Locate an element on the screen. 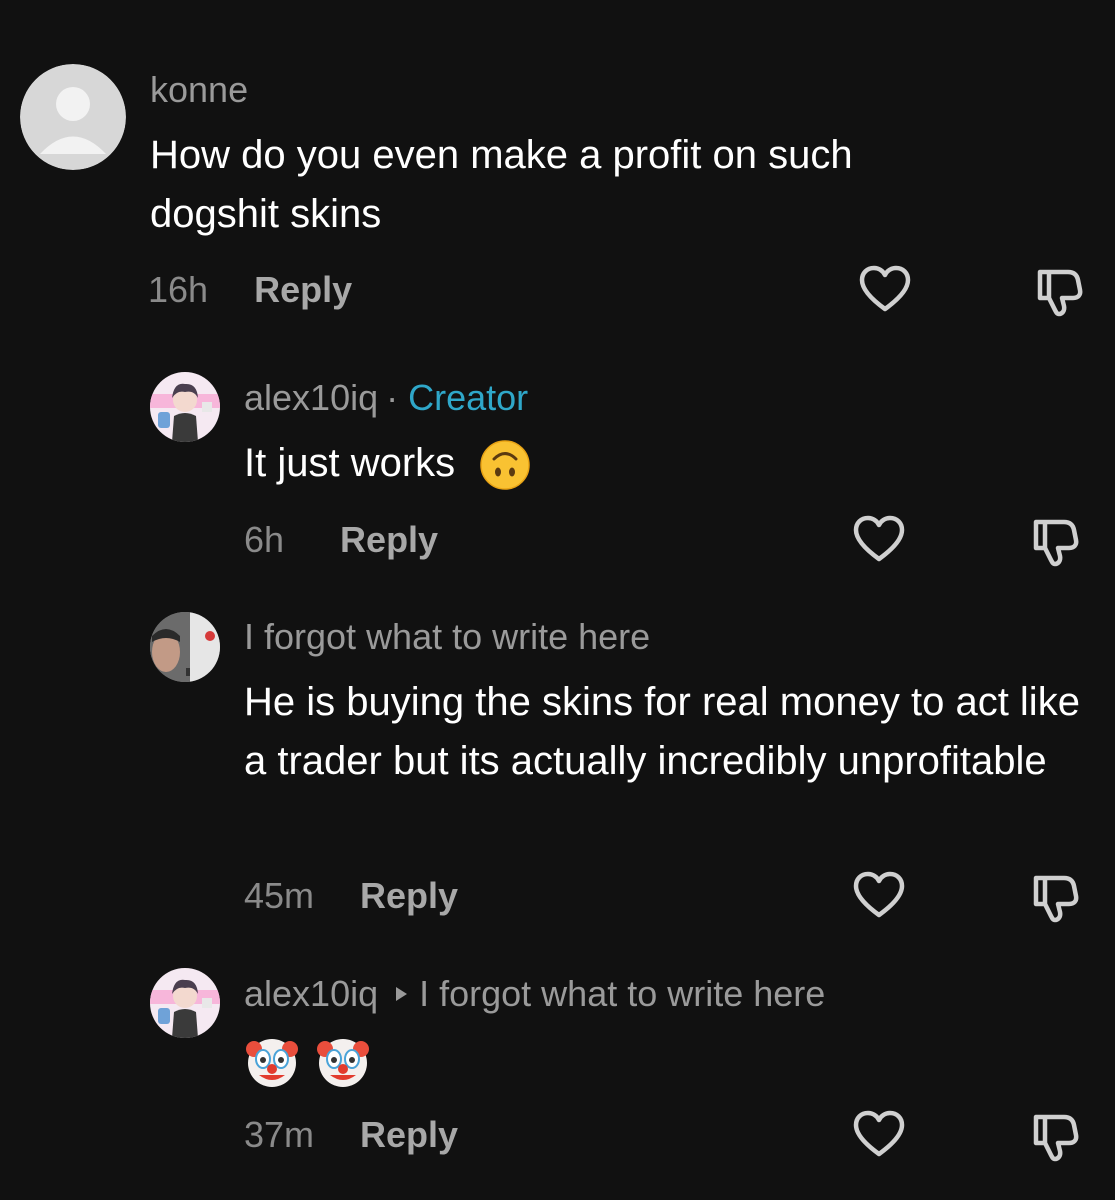 Image resolution: width=1115 pixels, height=1200 pixels. comment-text is located at coordinates (654, 1059).